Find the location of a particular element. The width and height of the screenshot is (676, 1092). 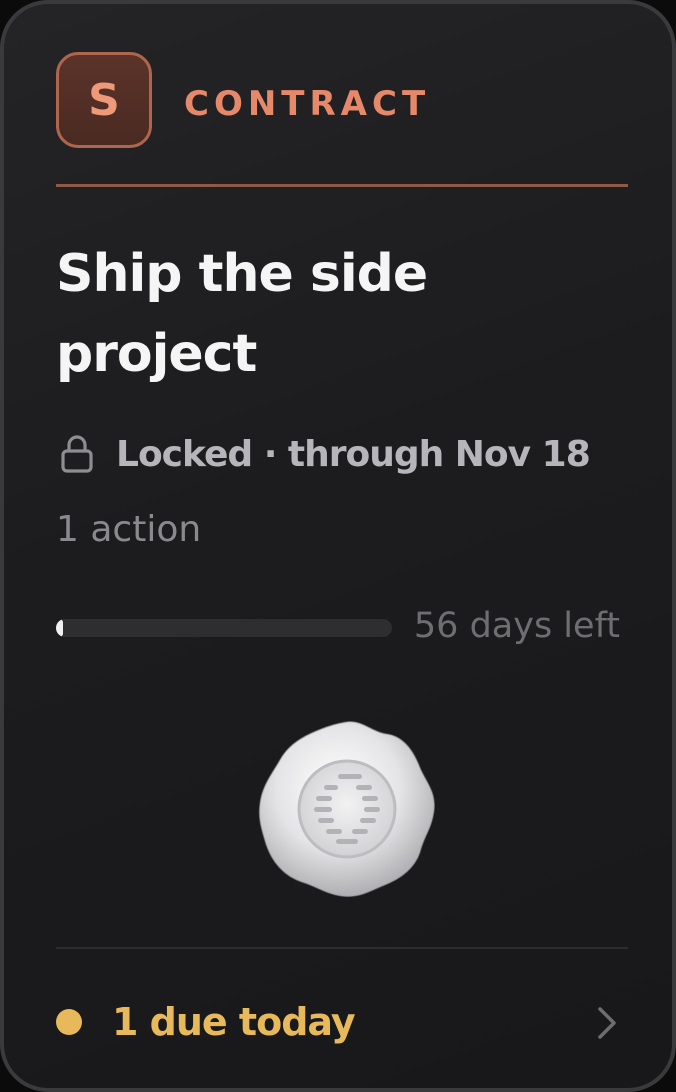

chevron-right-icon is located at coordinates (607, 1023).